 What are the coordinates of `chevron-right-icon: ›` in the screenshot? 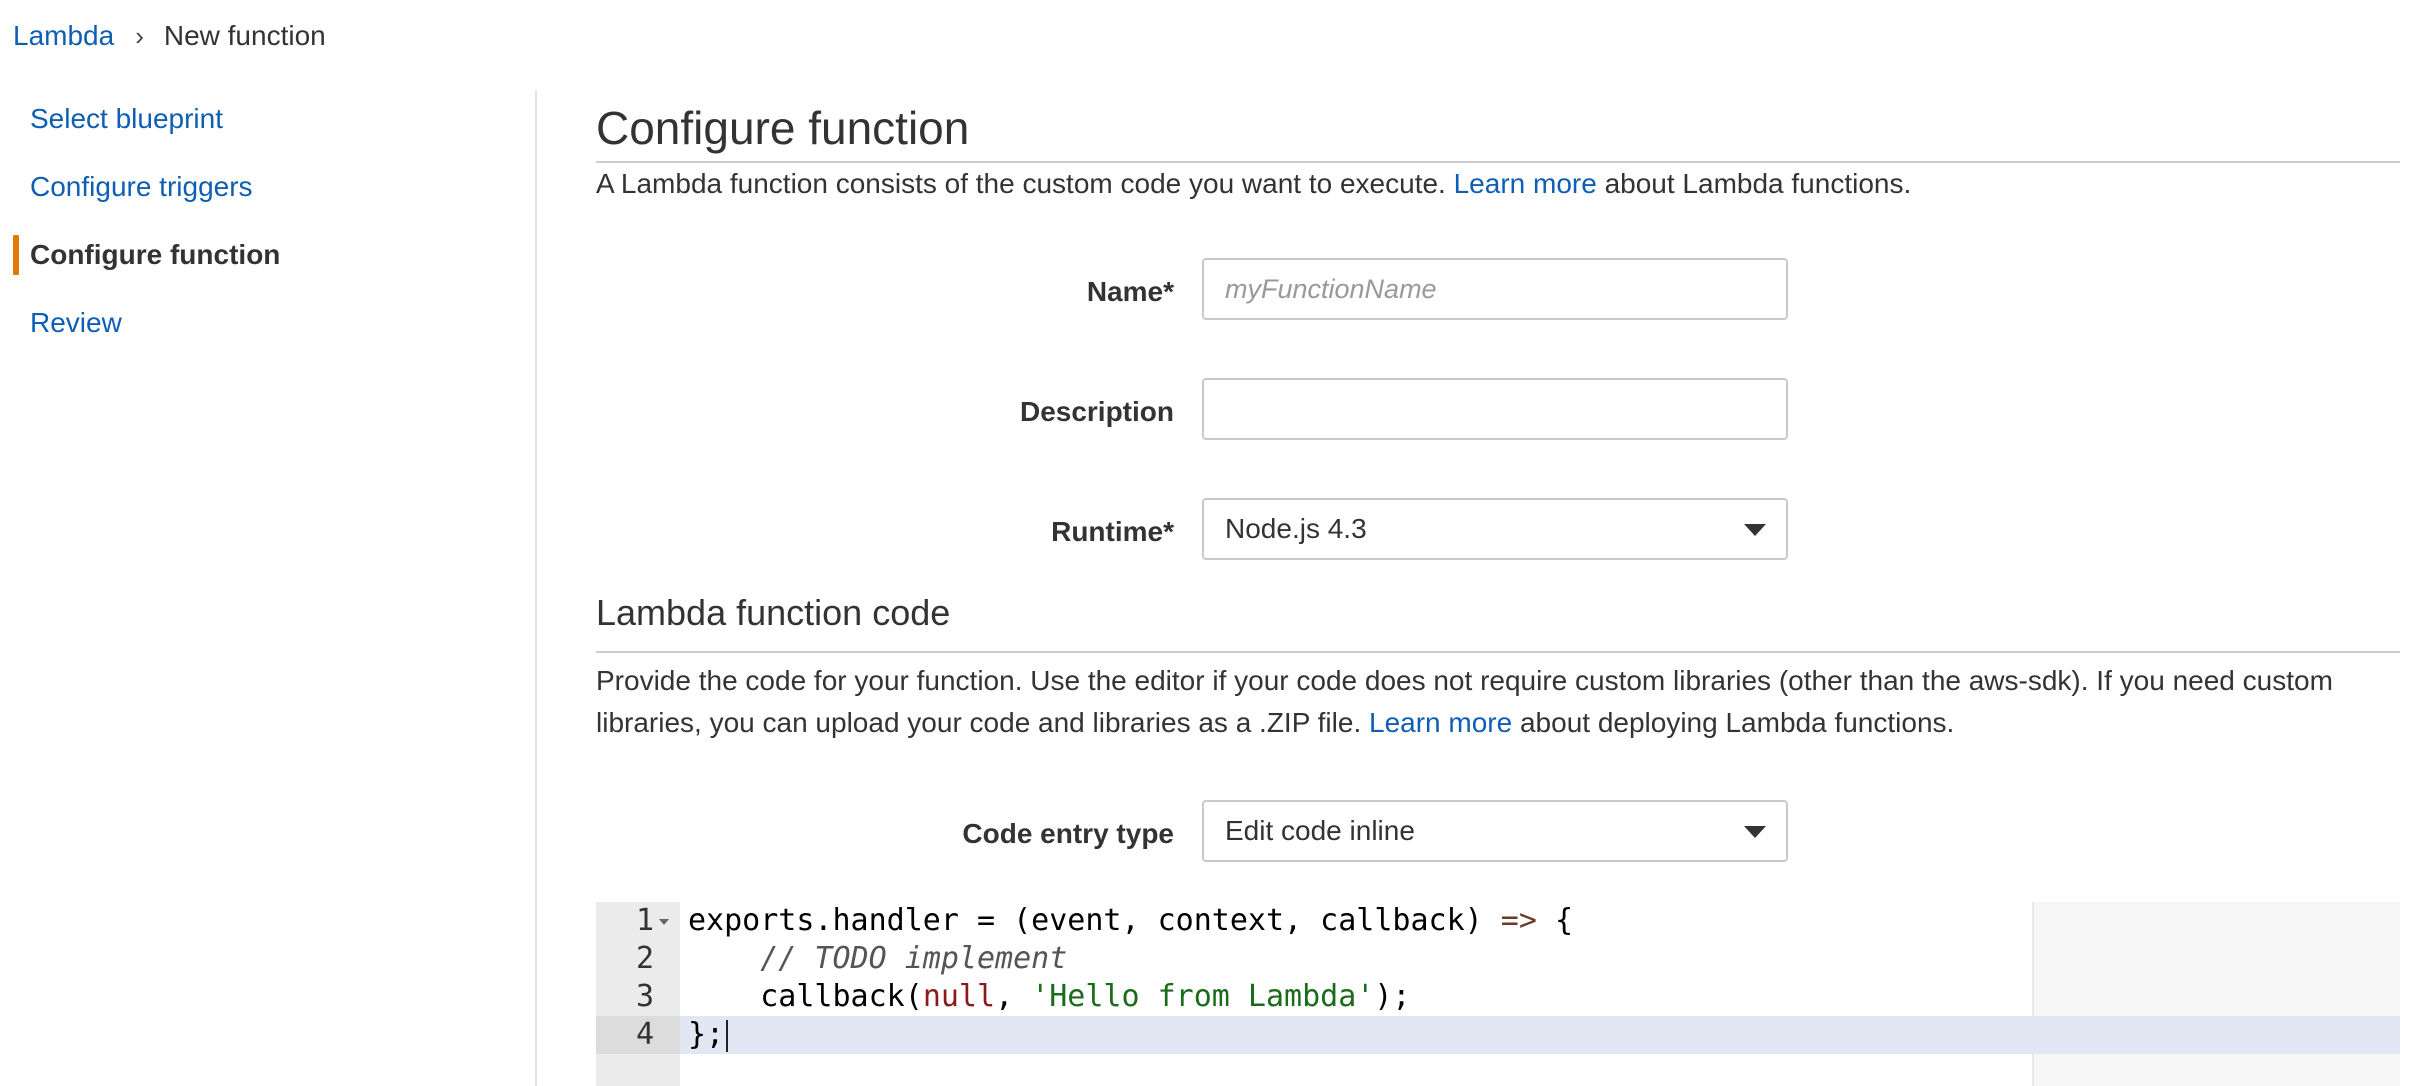 It's located at (139, 36).